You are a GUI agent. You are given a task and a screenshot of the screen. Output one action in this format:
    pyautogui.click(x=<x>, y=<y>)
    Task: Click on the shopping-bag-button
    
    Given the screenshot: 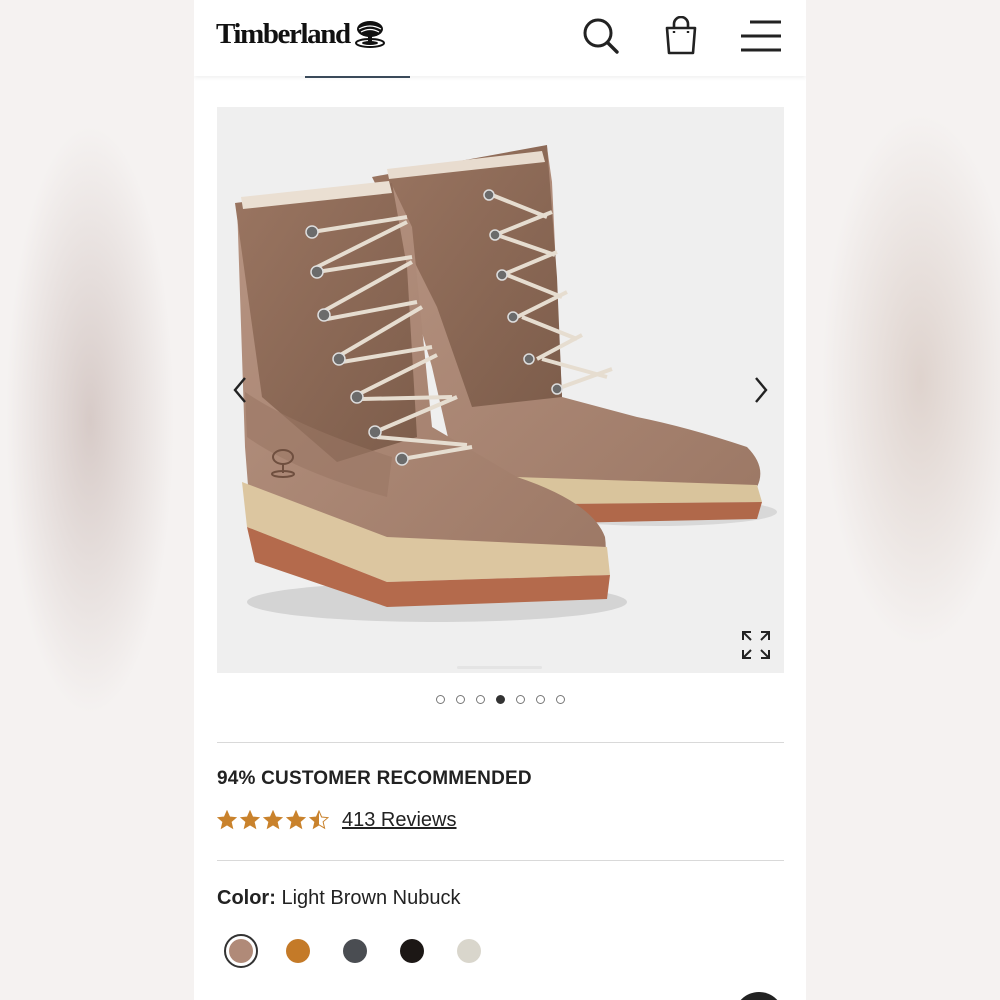 What is the action you would take?
    pyautogui.click(x=681, y=36)
    